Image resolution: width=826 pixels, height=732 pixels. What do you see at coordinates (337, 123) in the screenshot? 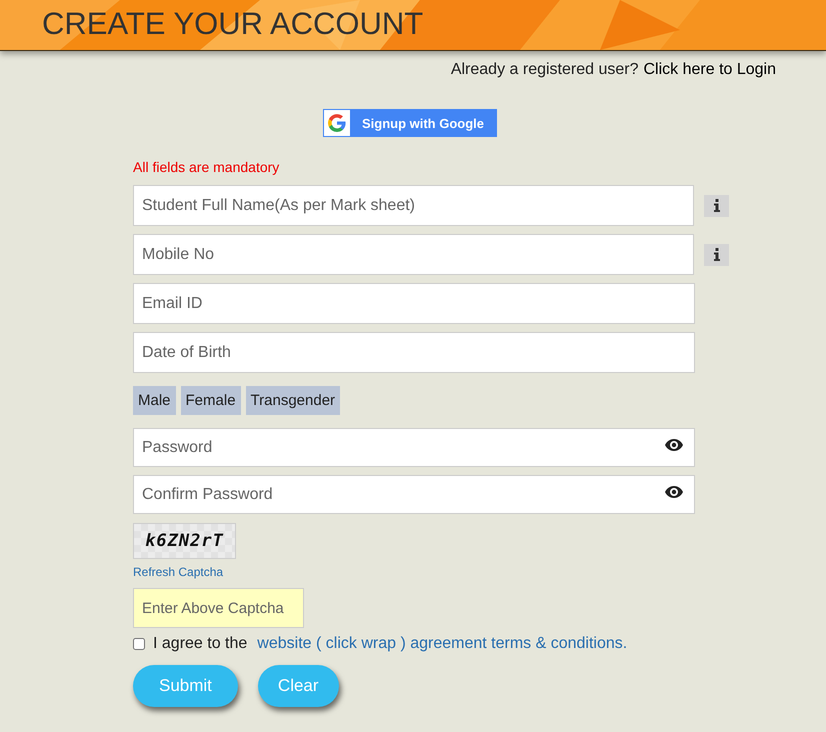
I see `google-icon` at bounding box center [337, 123].